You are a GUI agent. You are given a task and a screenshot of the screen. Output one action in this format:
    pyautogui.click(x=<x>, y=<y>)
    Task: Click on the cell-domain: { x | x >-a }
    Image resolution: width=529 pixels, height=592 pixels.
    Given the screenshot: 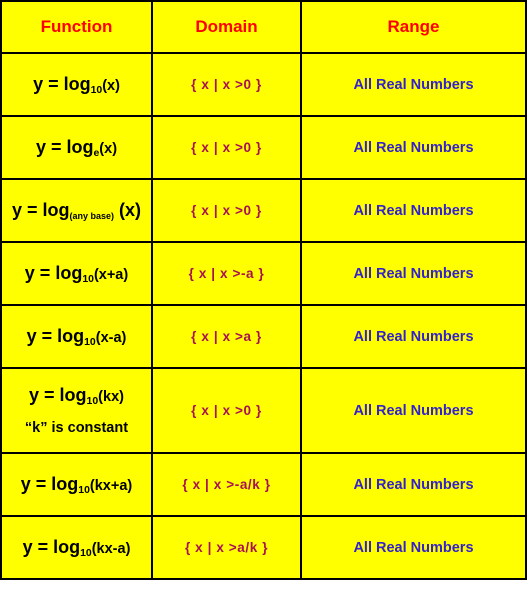 What is the action you would take?
    pyautogui.click(x=226, y=273)
    